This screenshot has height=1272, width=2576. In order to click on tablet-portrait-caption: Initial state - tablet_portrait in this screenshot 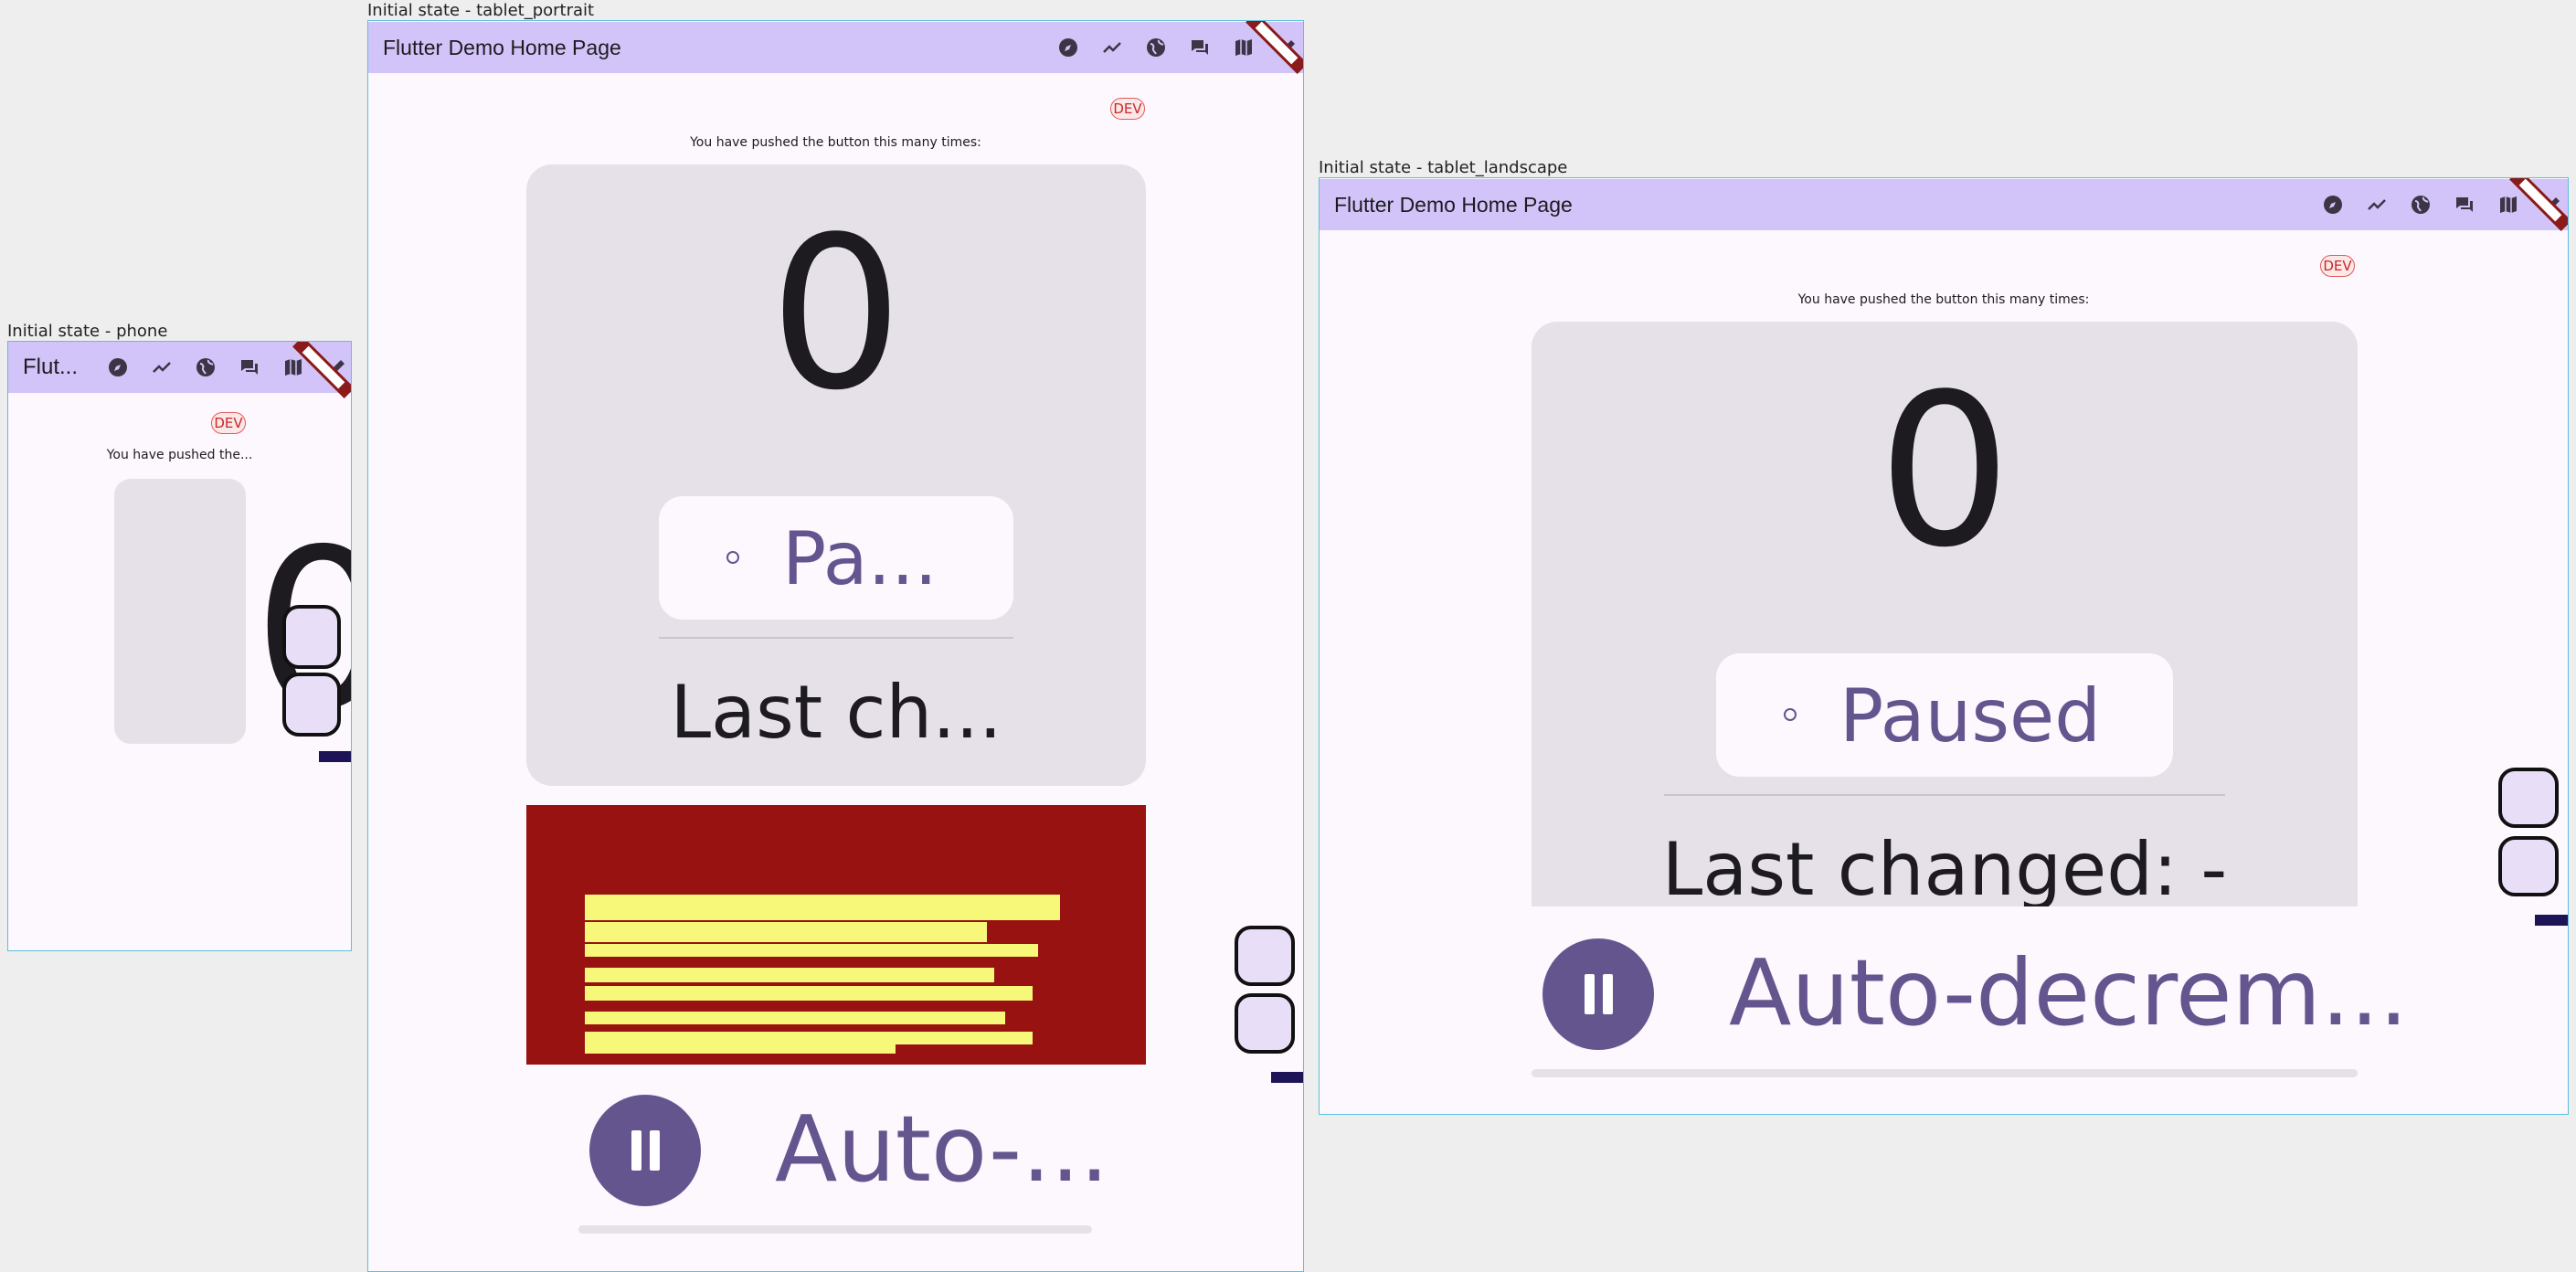, I will do `click(481, 10)`.